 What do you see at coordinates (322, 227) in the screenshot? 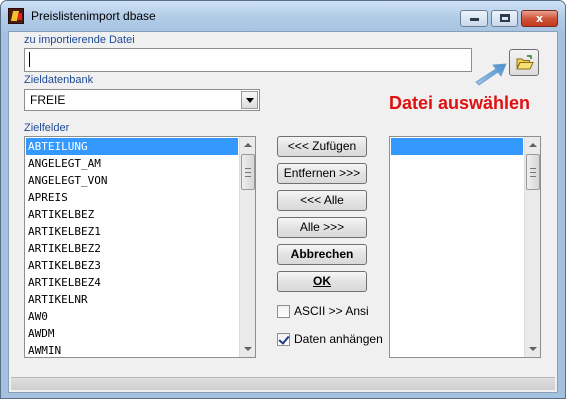
I see `all-right-button: Alle >>>` at bounding box center [322, 227].